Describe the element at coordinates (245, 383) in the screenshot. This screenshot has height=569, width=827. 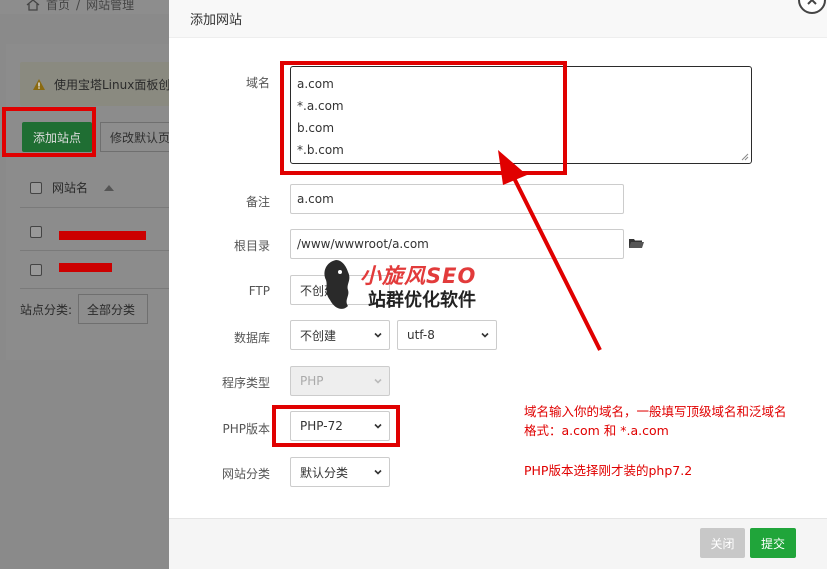
I see `program-type-label: 程序类型` at that location.